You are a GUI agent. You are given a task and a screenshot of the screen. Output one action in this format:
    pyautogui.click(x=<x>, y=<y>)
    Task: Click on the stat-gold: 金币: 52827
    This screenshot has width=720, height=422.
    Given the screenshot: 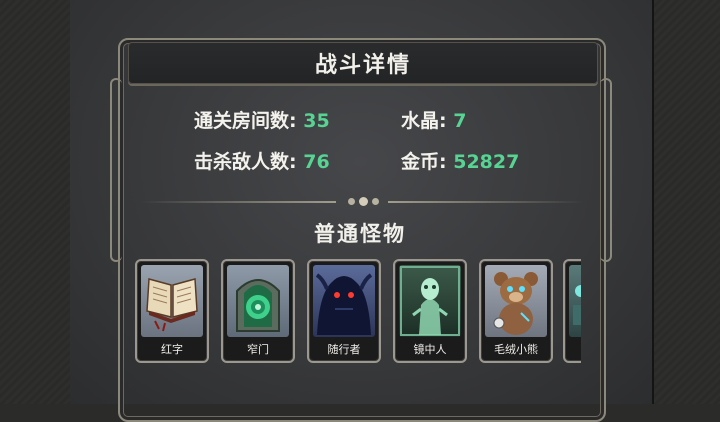 What is the action you would take?
    pyautogui.click(x=460, y=160)
    